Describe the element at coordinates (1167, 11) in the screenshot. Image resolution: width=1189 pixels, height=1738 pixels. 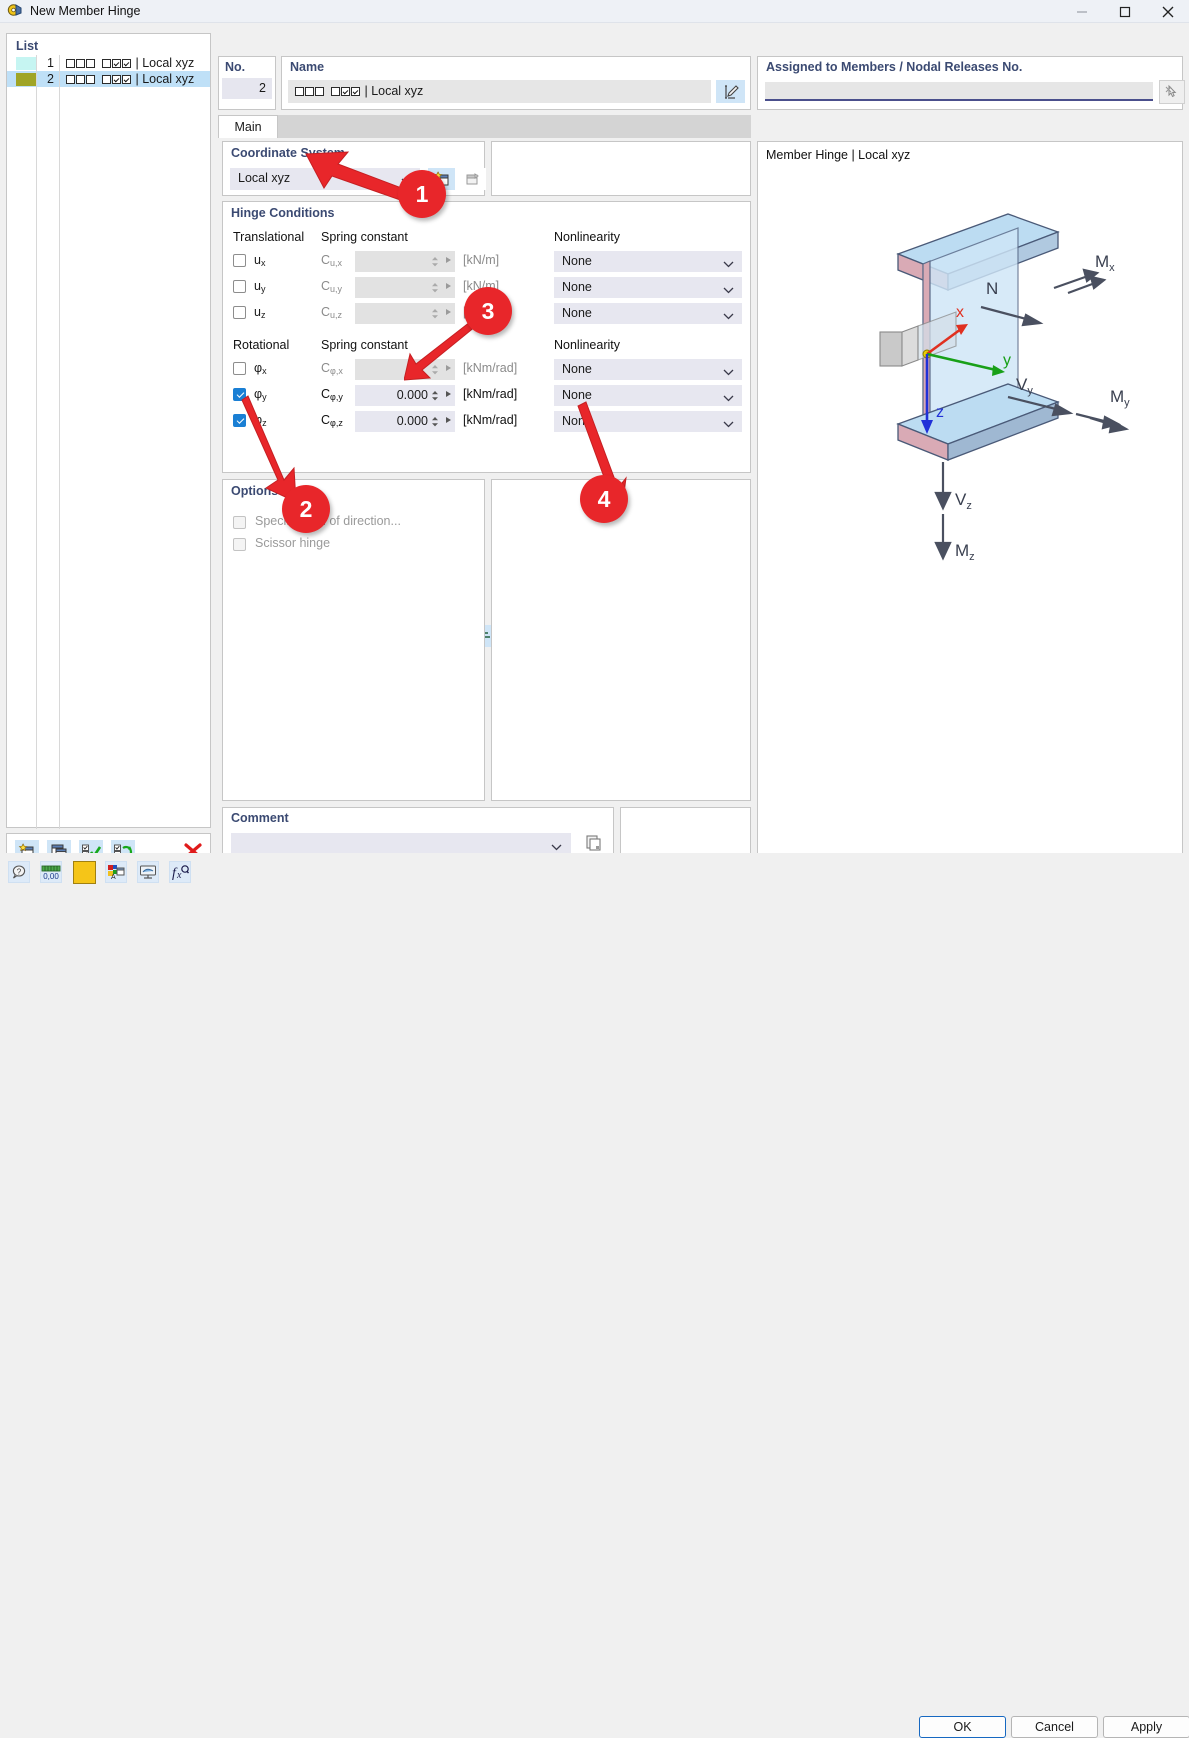
I see `close-icon` at that location.